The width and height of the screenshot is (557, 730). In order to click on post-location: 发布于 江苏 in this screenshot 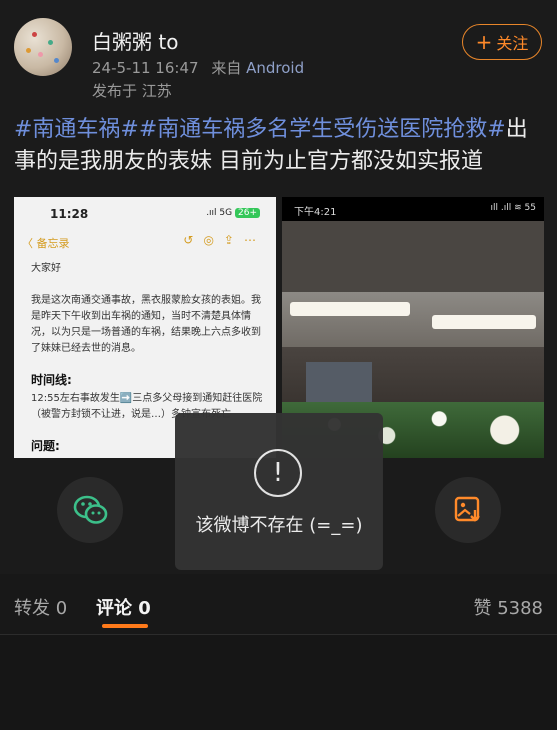, I will do `click(132, 91)`.